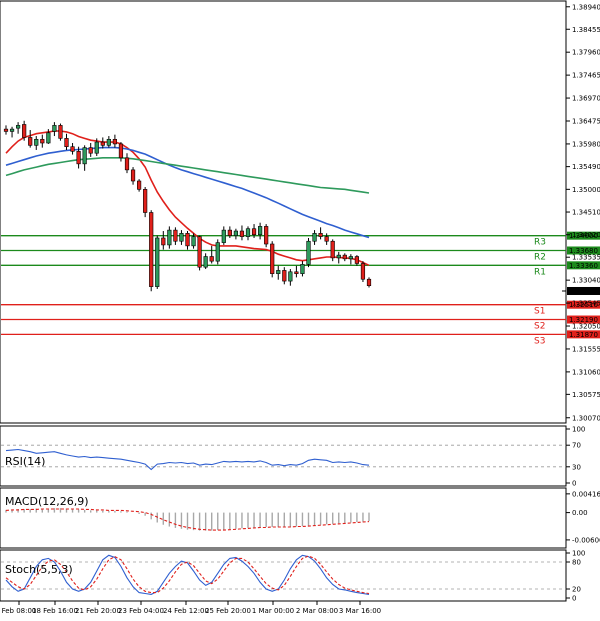  What do you see at coordinates (540, 257) in the screenshot?
I see `level-name-r2: R2` at bounding box center [540, 257].